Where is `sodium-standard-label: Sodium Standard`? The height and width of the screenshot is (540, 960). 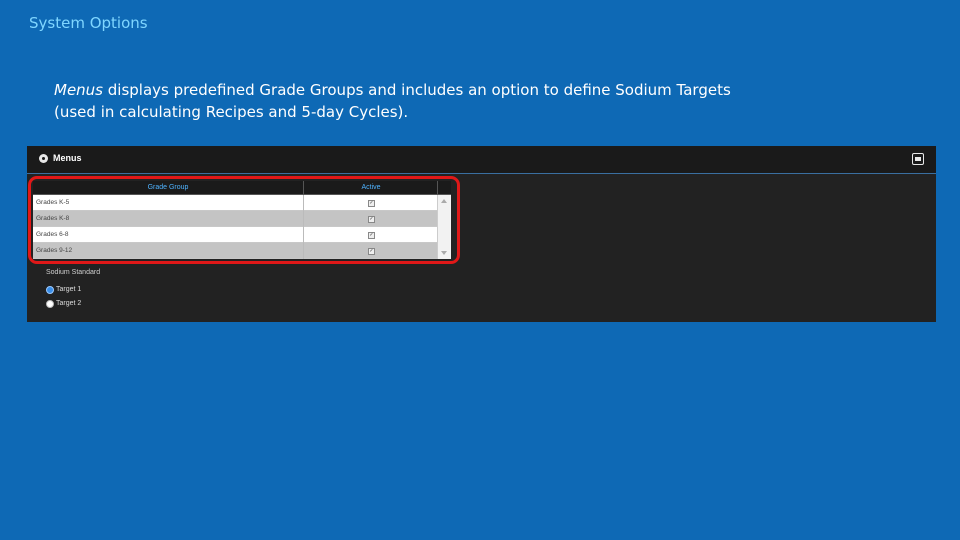
sodium-standard-label: Sodium Standard is located at coordinates (73, 272).